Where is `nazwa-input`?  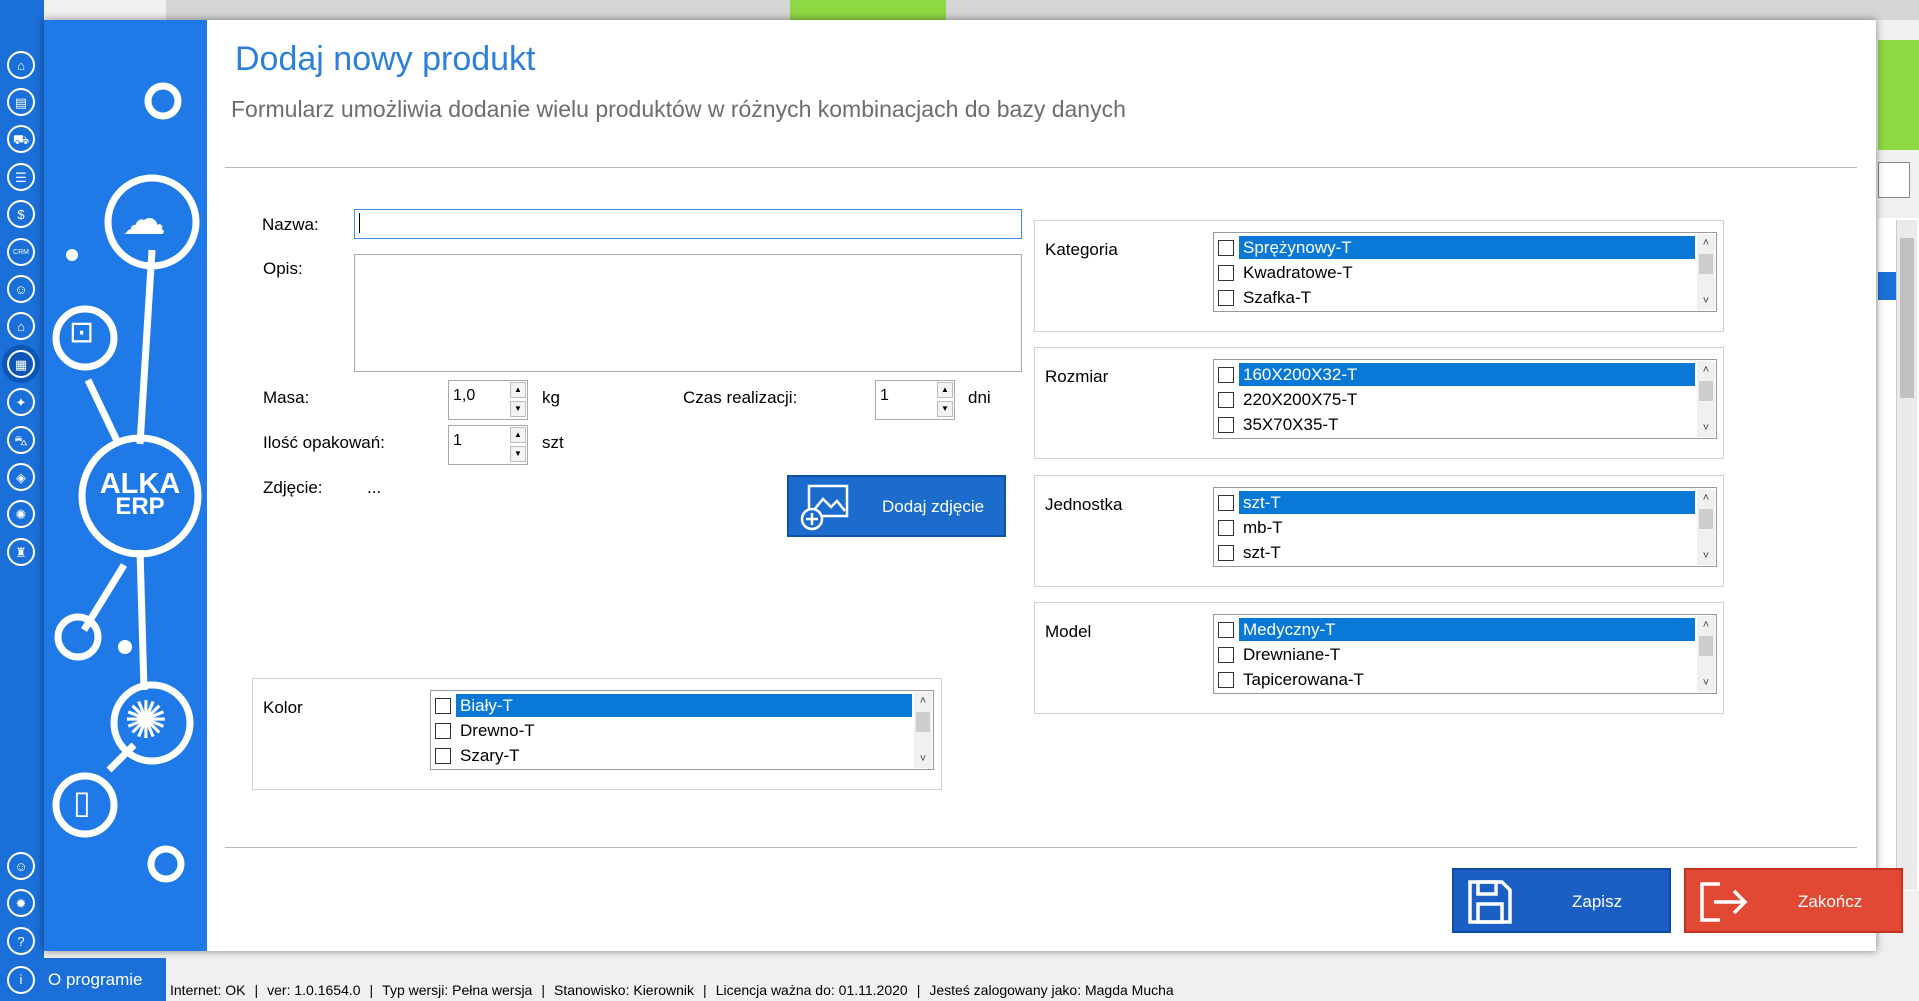 nazwa-input is located at coordinates (688, 224).